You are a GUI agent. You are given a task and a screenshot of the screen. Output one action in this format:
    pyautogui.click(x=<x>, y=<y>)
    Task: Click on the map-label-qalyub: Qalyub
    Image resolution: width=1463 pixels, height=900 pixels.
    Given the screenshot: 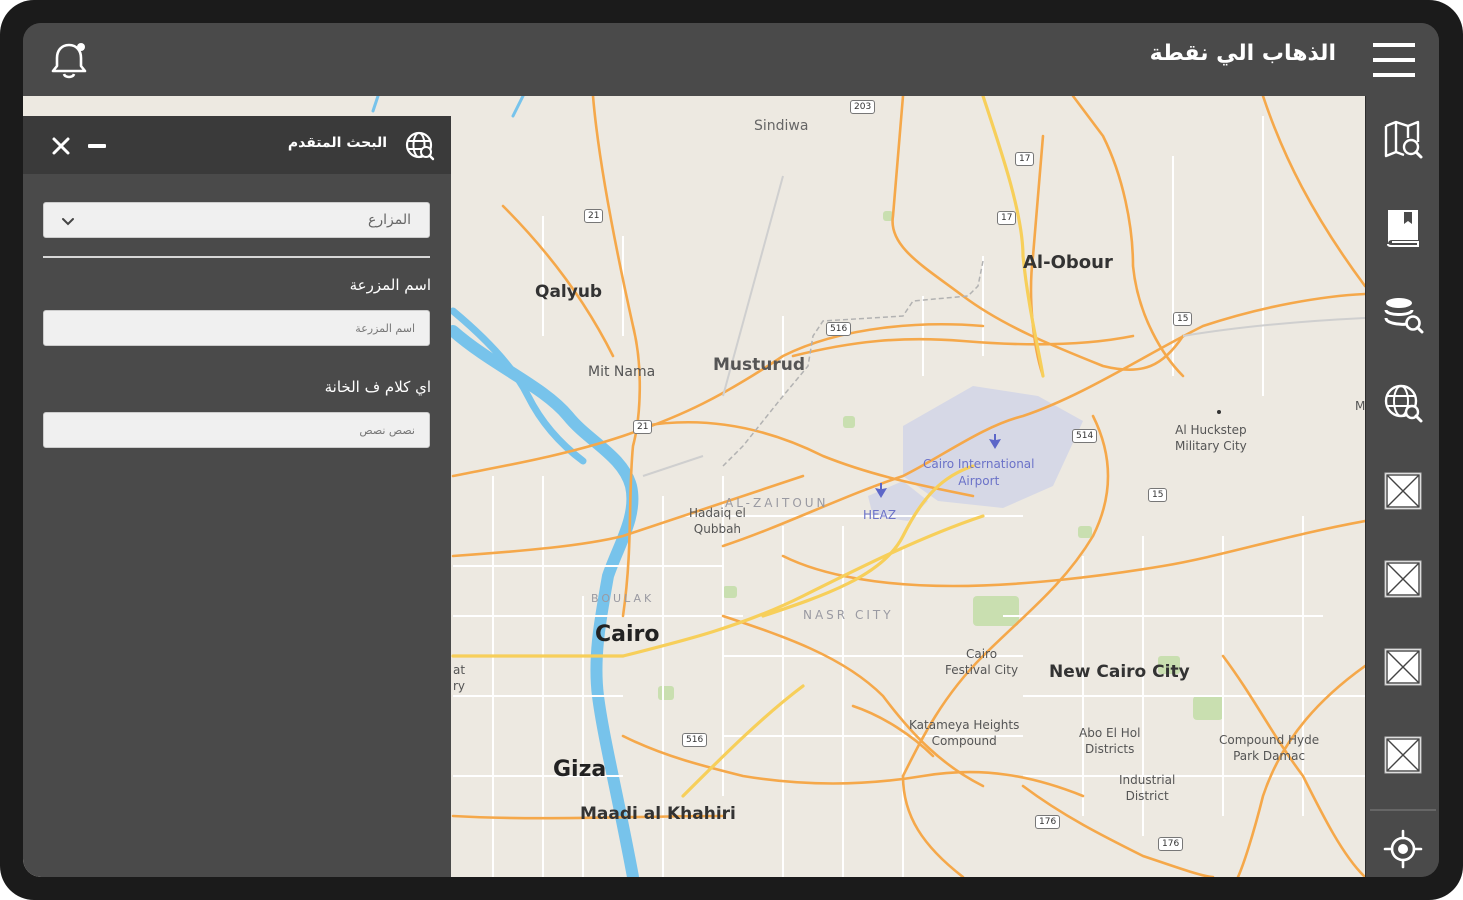 What is the action you would take?
    pyautogui.click(x=569, y=292)
    